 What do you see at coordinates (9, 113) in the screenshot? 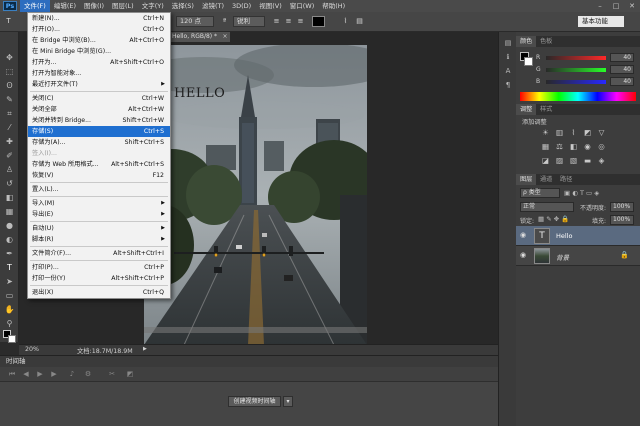
I see `crop-tool-icon: ⌗` at bounding box center [9, 113].